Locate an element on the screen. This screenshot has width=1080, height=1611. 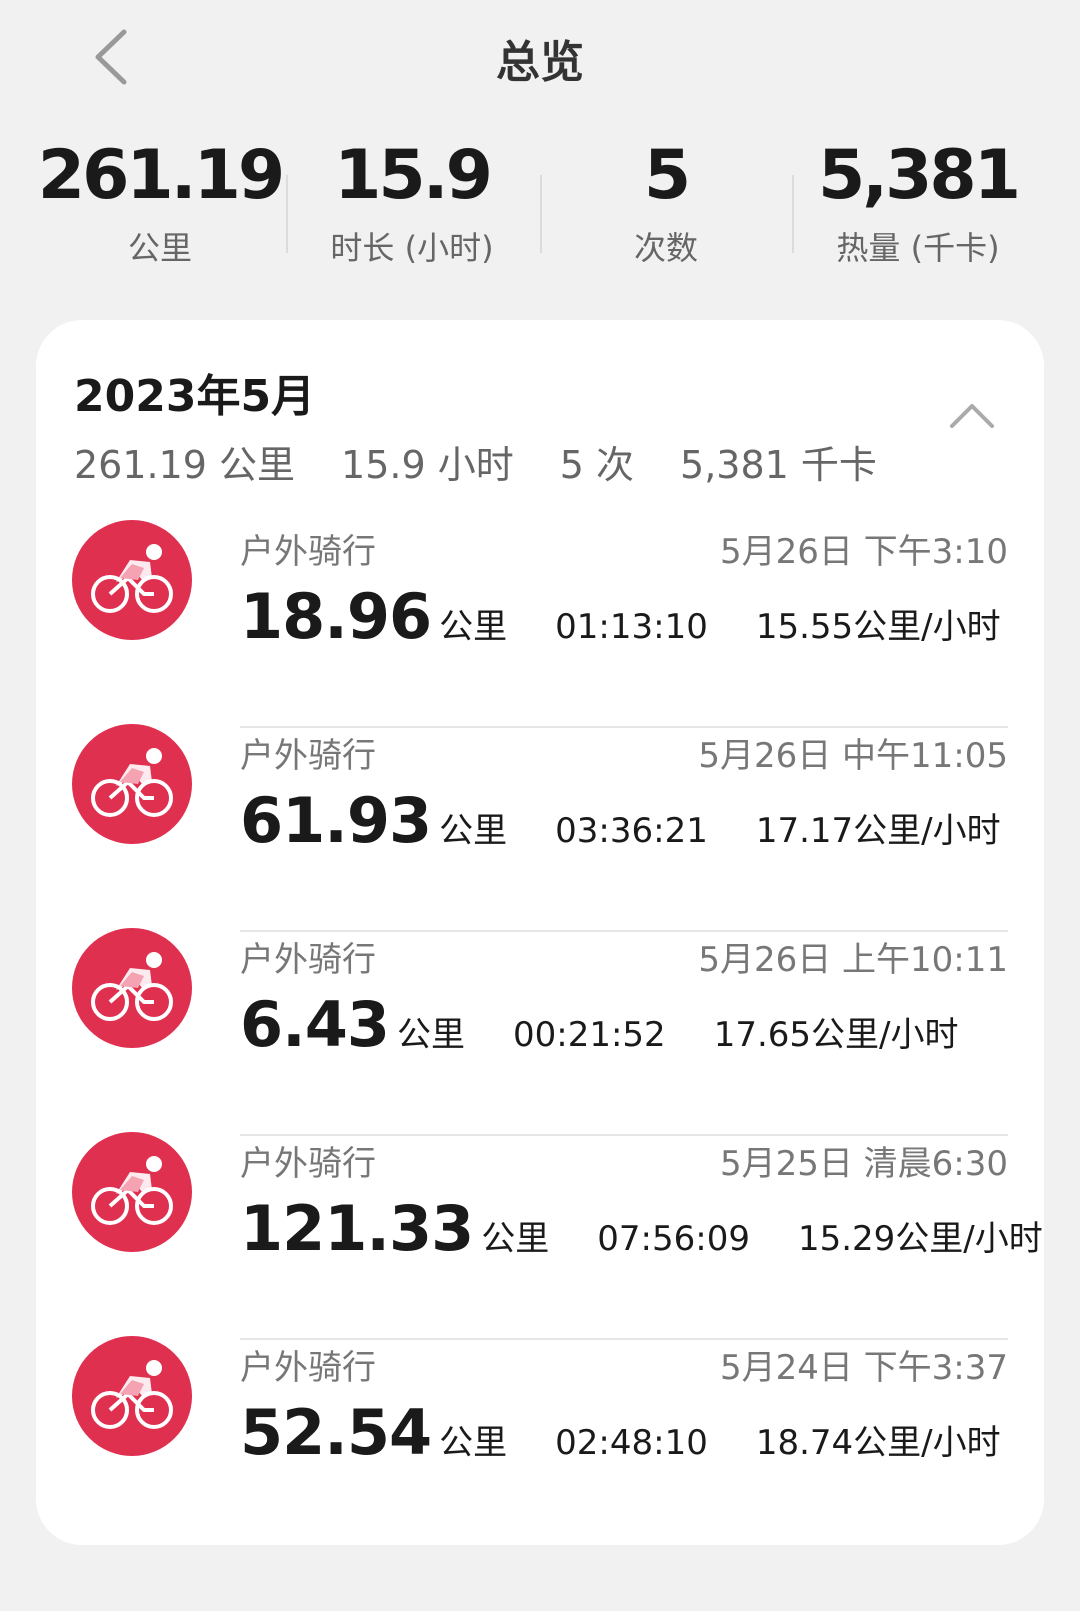
stat-label: 次数 is located at coordinates (665, 248).